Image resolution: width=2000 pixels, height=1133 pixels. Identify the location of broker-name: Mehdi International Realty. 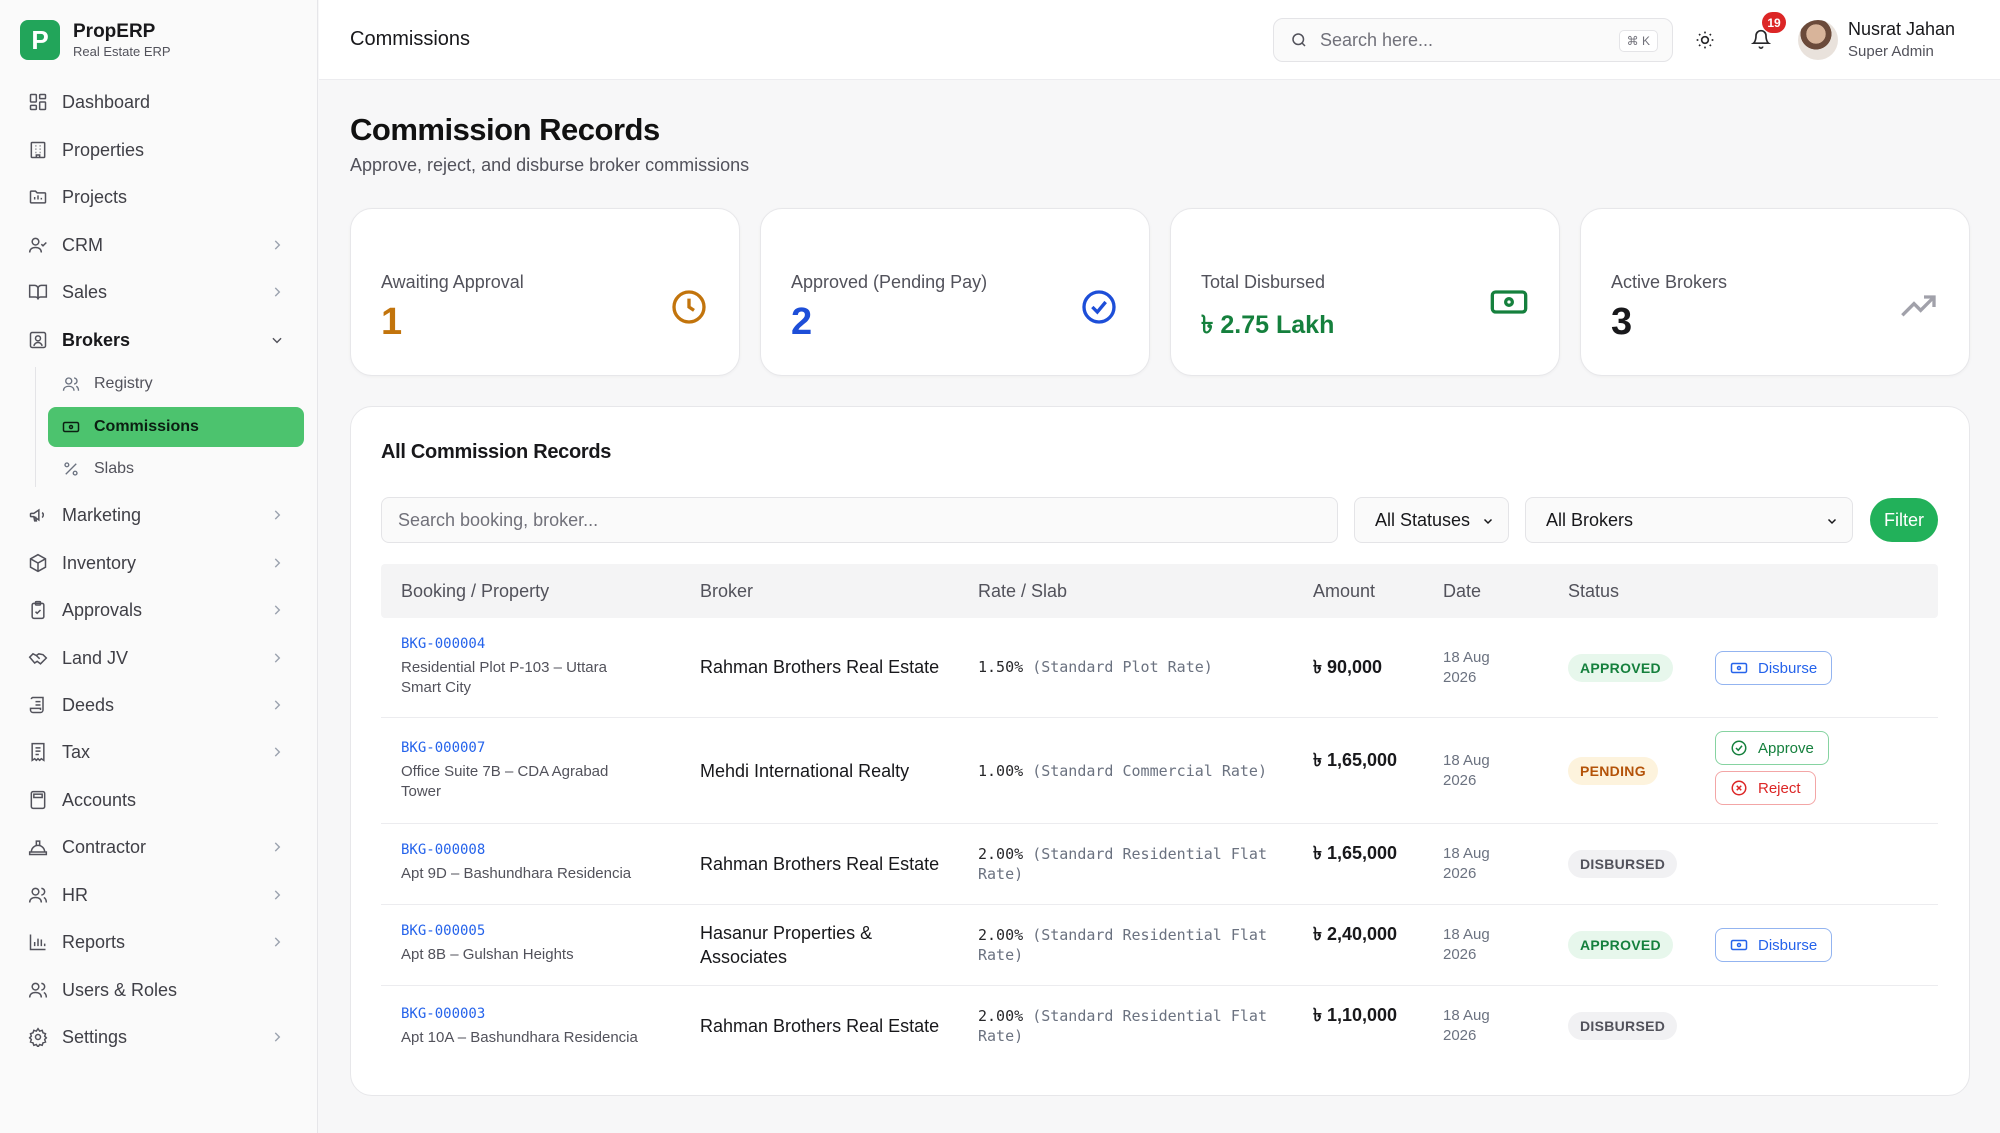
(805, 771).